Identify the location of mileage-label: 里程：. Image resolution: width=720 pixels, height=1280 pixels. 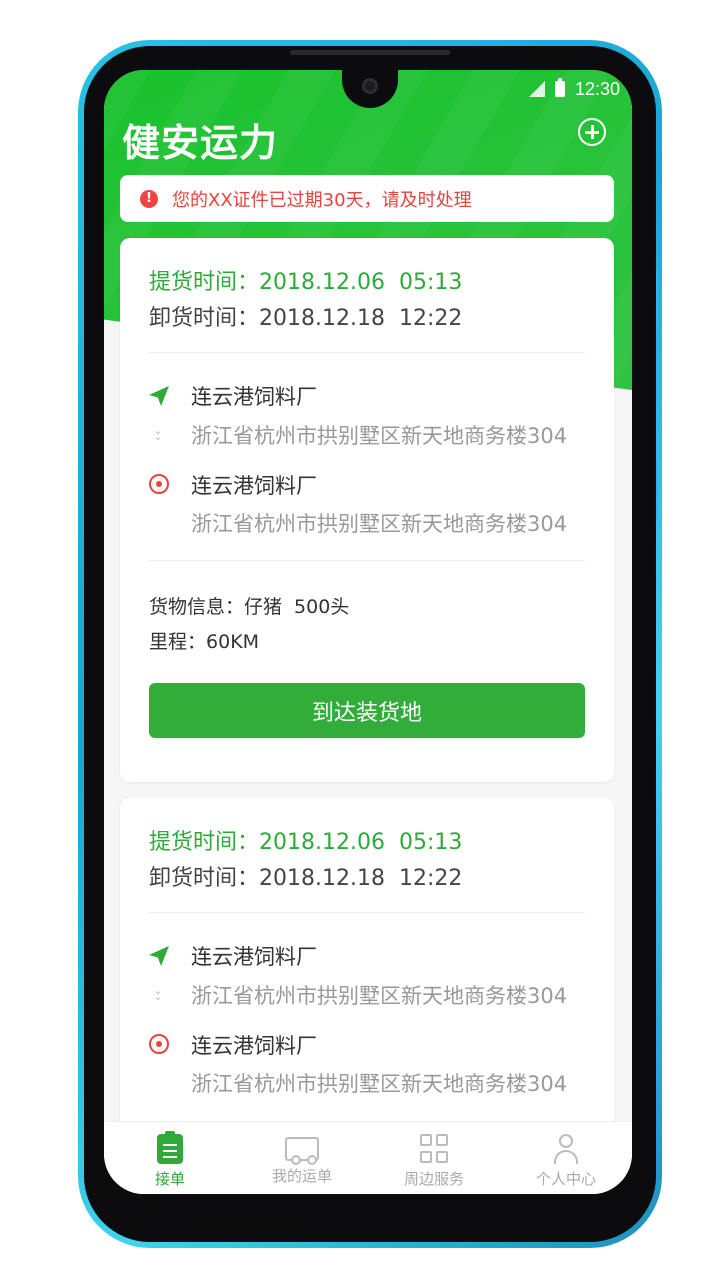
(178, 642).